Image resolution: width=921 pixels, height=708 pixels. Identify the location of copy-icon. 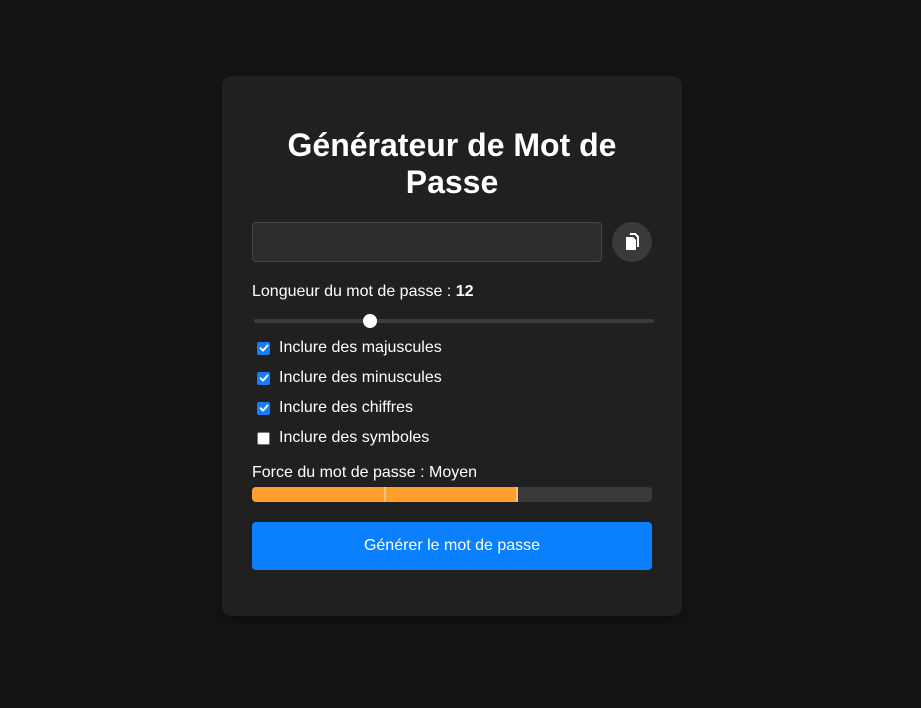
(632, 242).